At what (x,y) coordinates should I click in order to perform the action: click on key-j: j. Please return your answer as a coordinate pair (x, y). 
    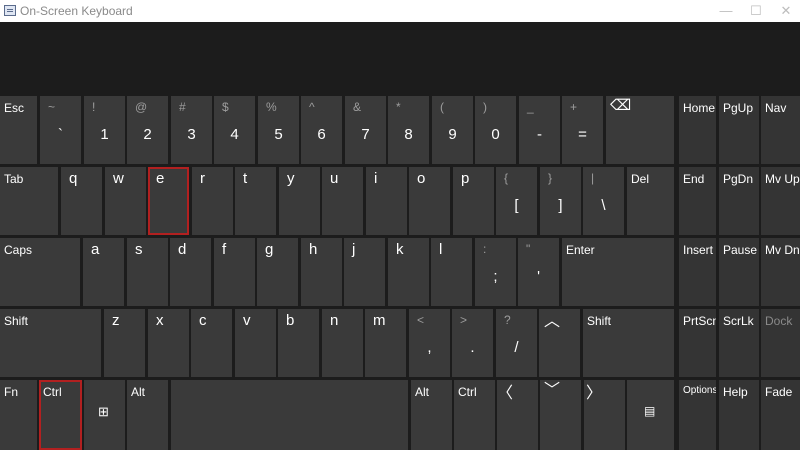
    Looking at the image, I should click on (364, 272).